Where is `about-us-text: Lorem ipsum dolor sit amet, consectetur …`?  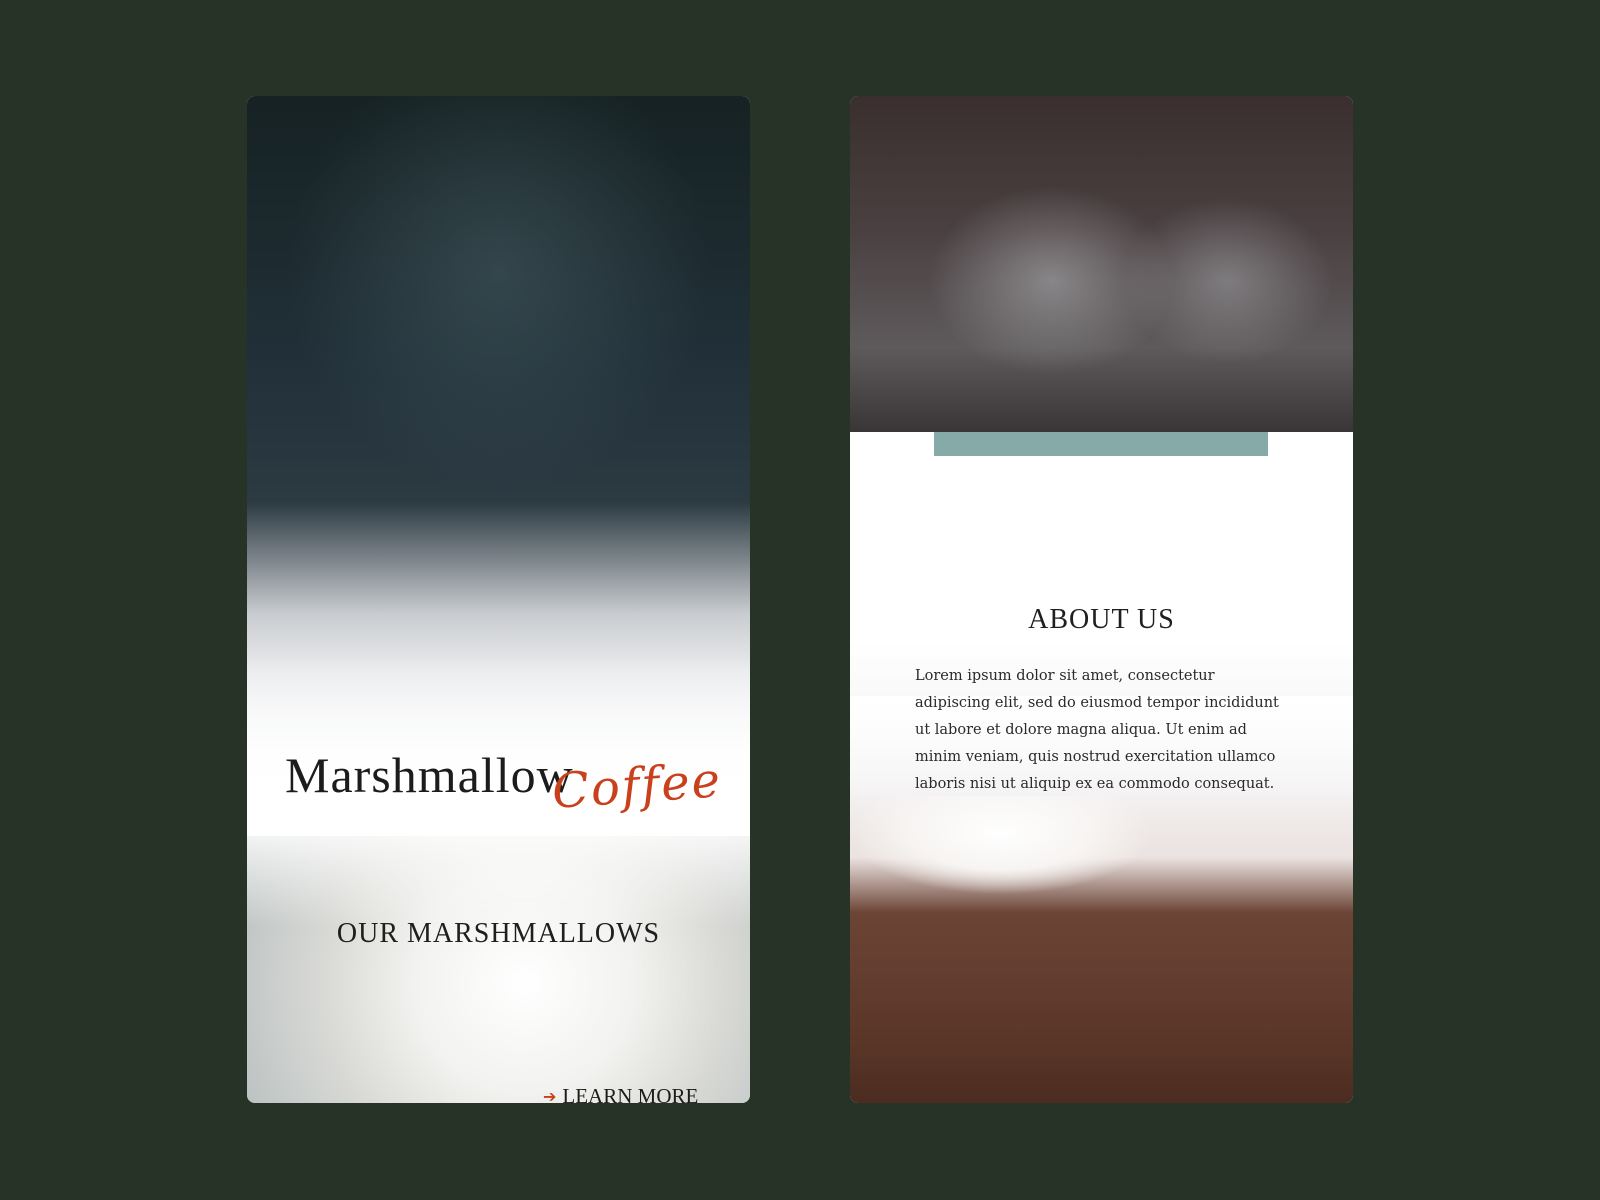
about-us-text: Lorem ipsum dolor sit amet, consectetur … is located at coordinates (1097, 730).